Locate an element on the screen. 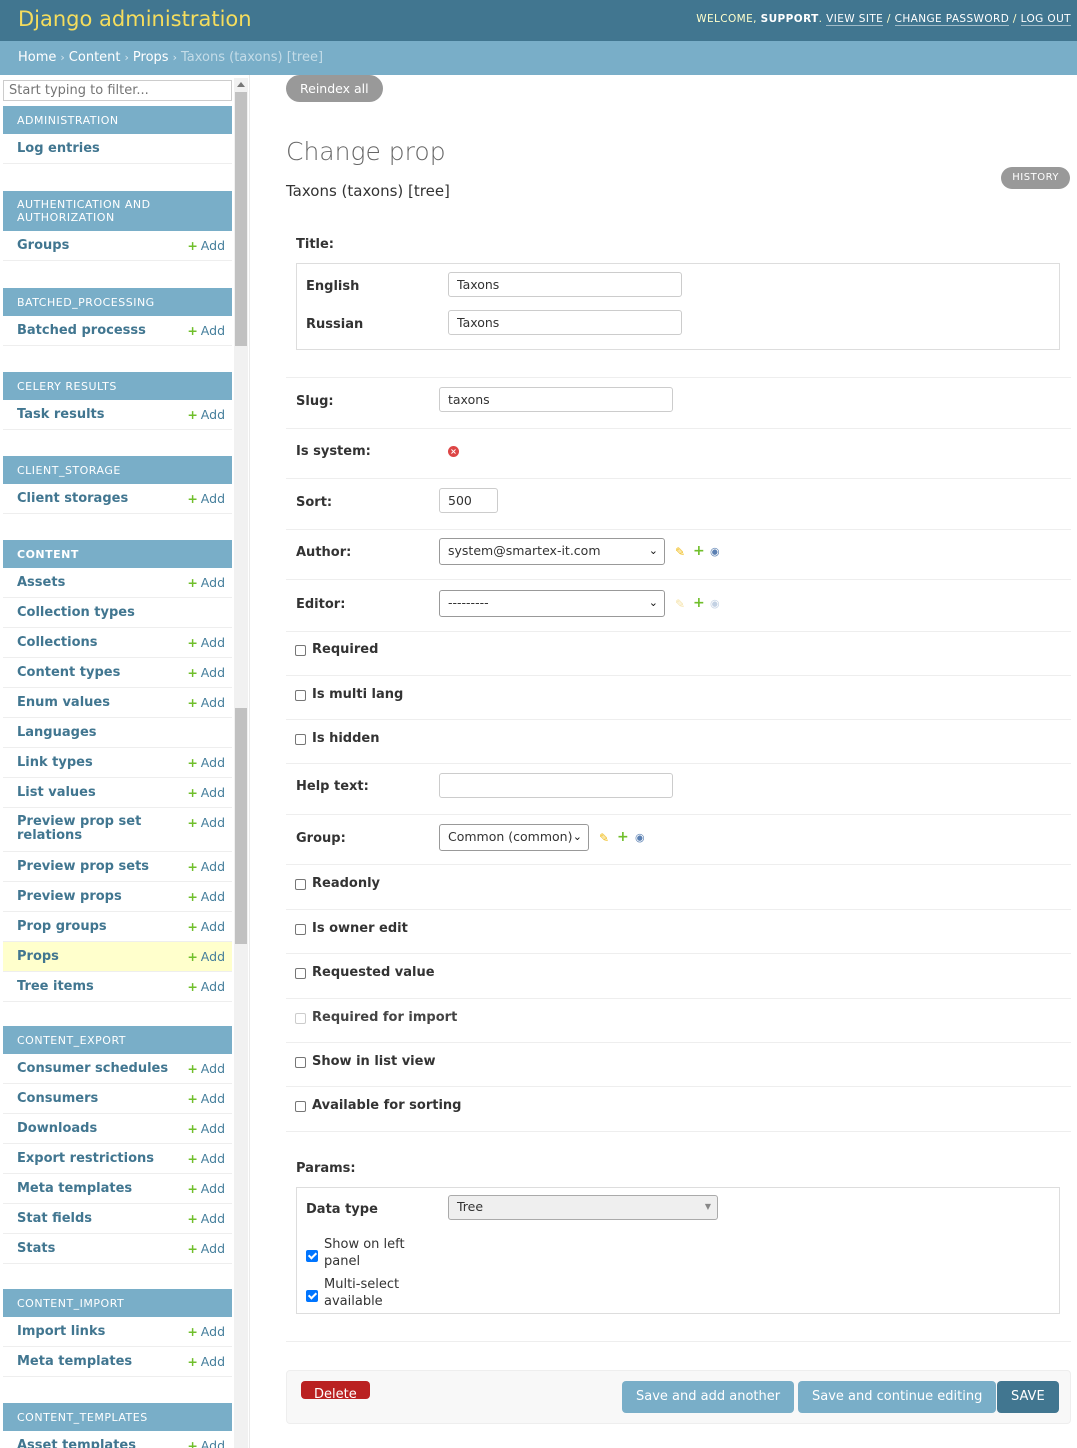  module-caption: Content_export is located at coordinates (117, 1040).